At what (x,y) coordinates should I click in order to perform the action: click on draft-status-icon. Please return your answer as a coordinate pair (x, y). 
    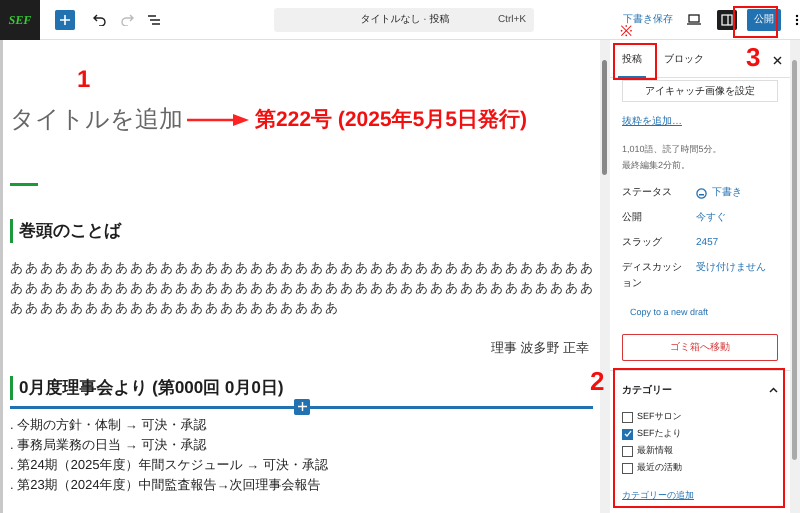
    Looking at the image, I should click on (701, 193).